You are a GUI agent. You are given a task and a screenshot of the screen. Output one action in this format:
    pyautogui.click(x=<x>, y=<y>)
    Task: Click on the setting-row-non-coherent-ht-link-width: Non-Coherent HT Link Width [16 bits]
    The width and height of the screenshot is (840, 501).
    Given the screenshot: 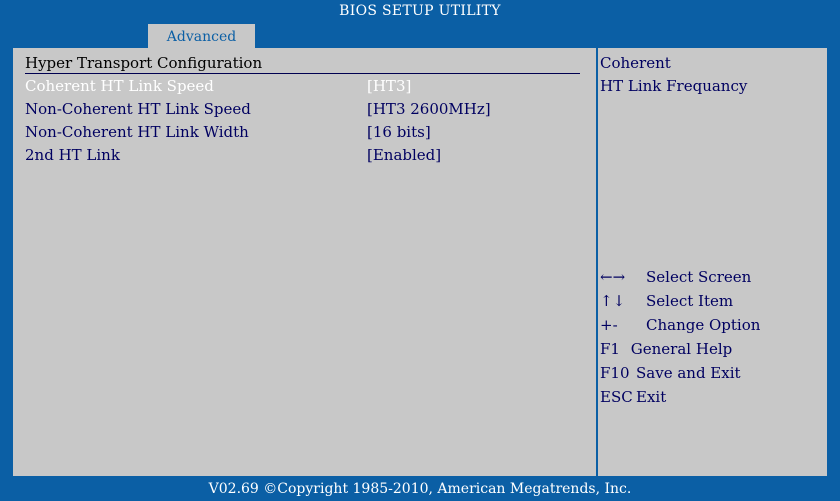 What is the action you would take?
    pyautogui.click(x=304, y=134)
    